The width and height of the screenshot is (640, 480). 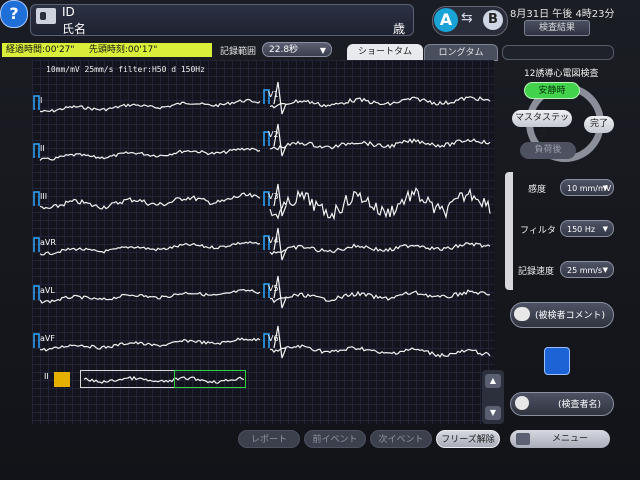 What do you see at coordinates (562, 14) in the screenshot?
I see `datetime-display: 8月31日 午後 4時23分` at bounding box center [562, 14].